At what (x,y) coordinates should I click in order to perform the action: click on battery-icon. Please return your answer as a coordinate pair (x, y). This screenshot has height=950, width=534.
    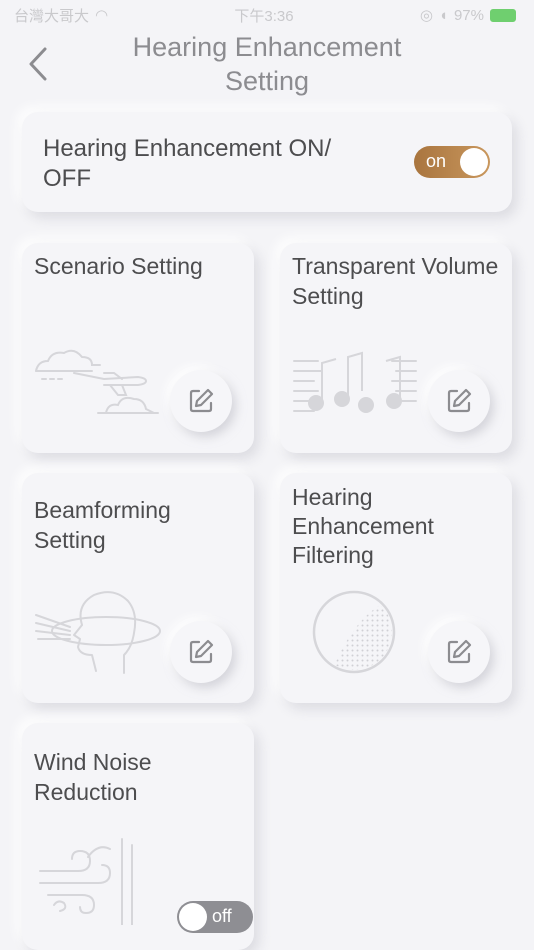
    Looking at the image, I should click on (503, 15).